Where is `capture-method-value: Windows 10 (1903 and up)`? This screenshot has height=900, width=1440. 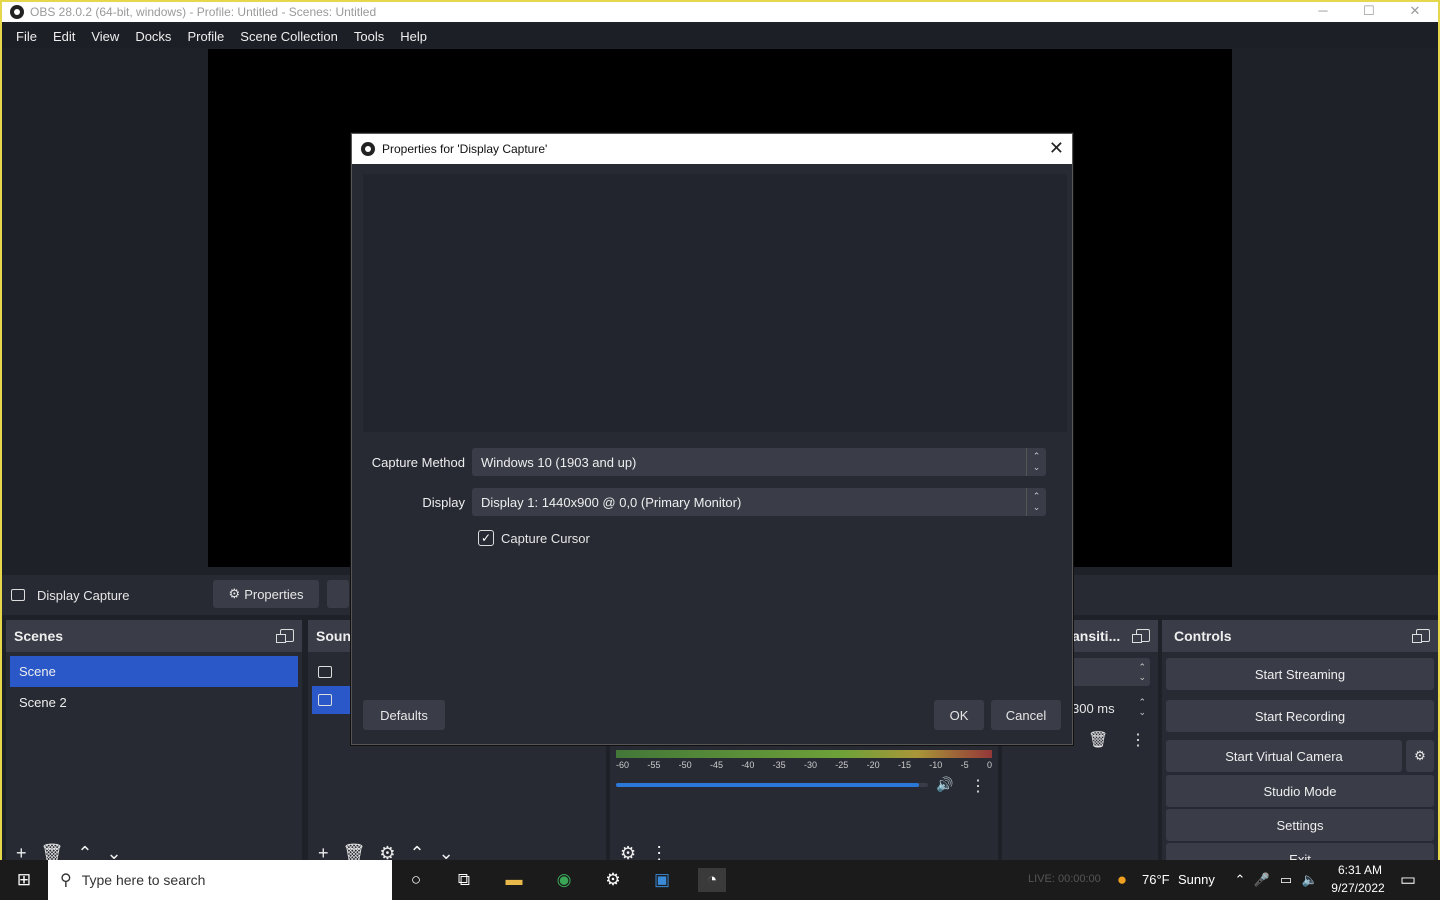
capture-method-value: Windows 10 (1903 and up) is located at coordinates (559, 462).